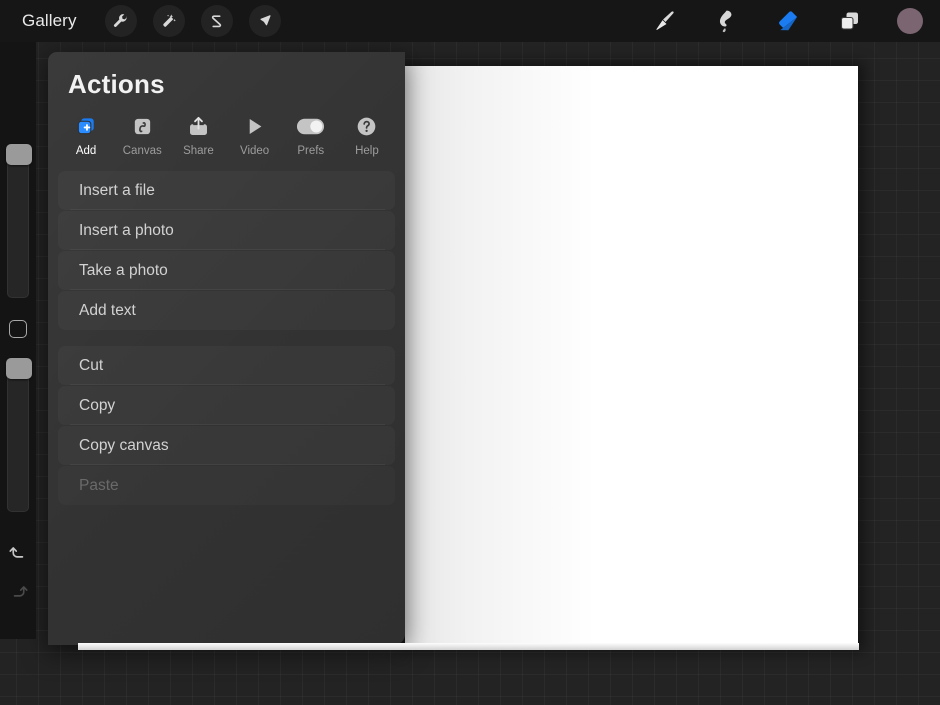 The width and height of the screenshot is (940, 705). Describe the element at coordinates (18, 329) in the screenshot. I see `modify-button` at that location.